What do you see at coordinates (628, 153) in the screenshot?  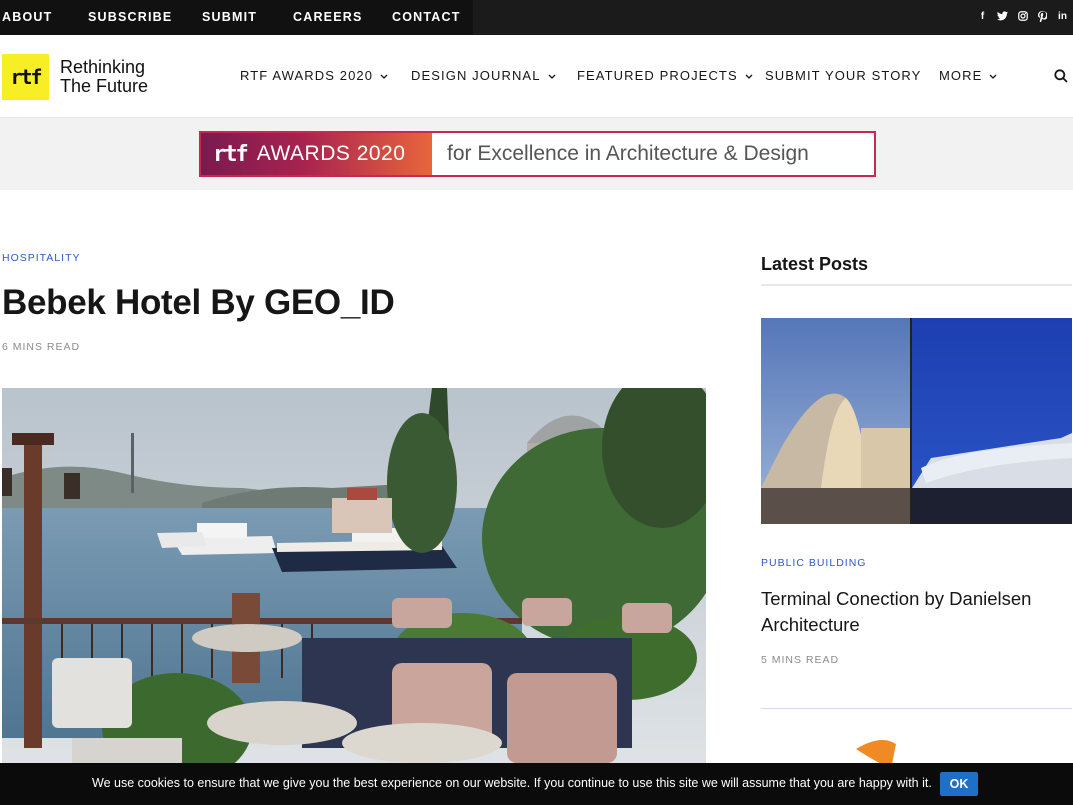 I see `banner-tagline: for Excellence in Architecture & Design` at bounding box center [628, 153].